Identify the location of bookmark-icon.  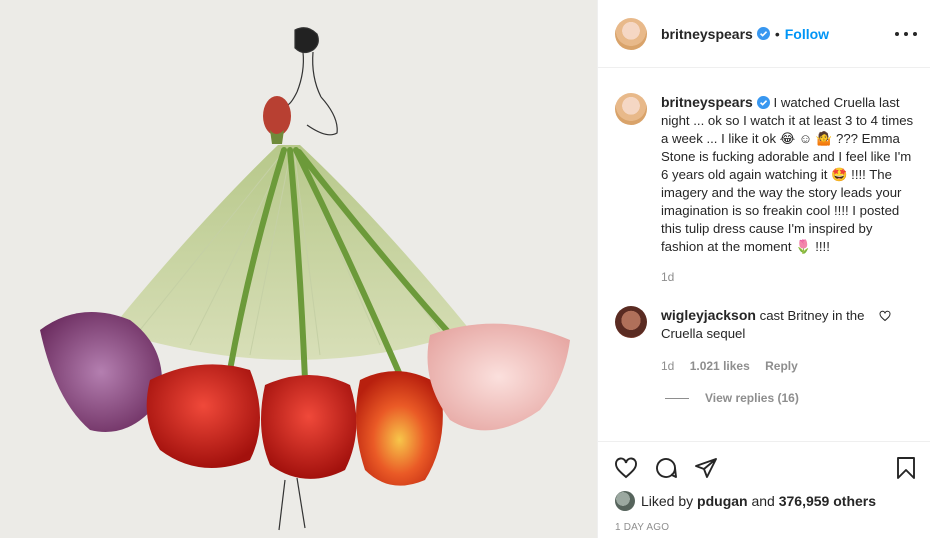
(906, 468).